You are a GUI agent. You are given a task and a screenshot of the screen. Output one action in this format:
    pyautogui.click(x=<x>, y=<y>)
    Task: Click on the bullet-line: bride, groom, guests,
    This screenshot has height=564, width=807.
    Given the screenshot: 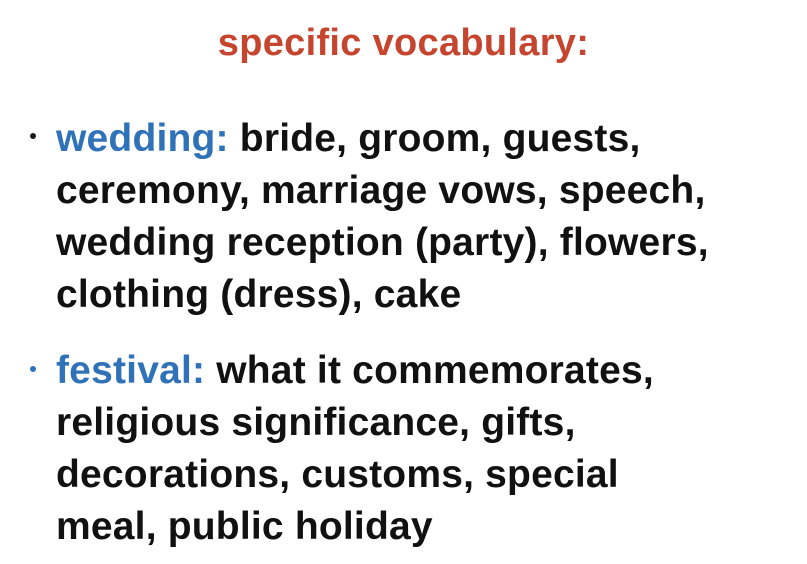 What is the action you would take?
    pyautogui.click(x=440, y=138)
    